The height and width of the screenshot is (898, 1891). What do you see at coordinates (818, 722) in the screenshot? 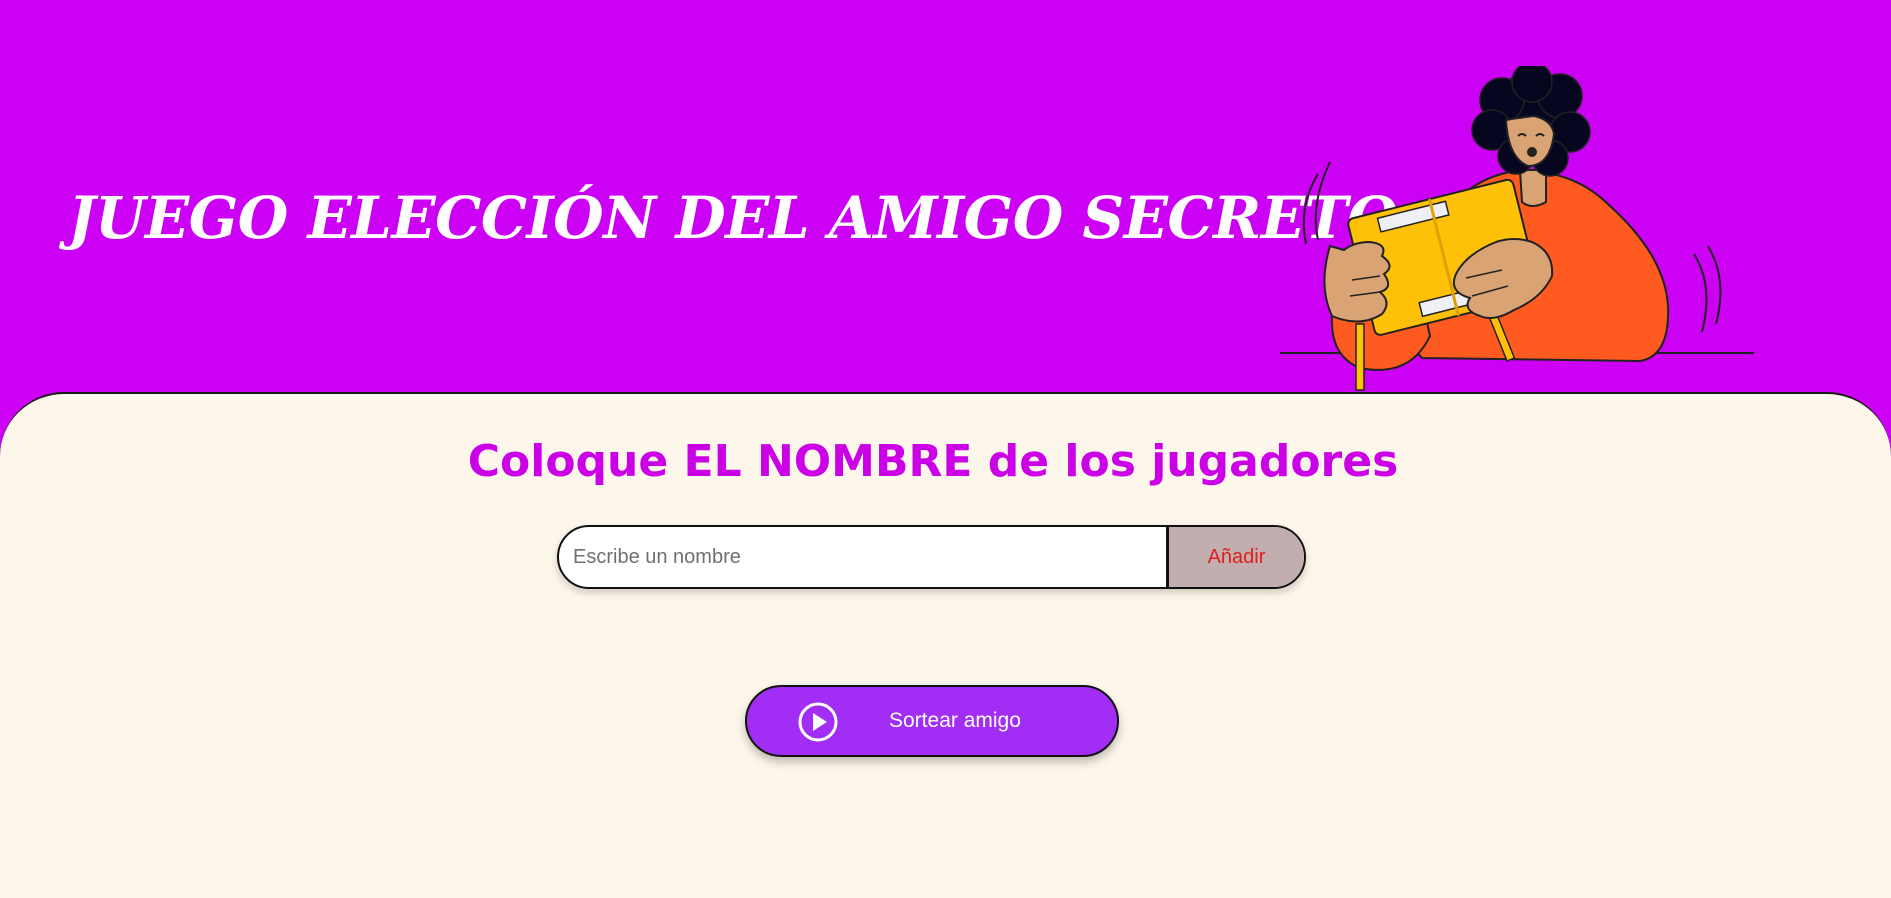
I see `play-circle-icon` at bounding box center [818, 722].